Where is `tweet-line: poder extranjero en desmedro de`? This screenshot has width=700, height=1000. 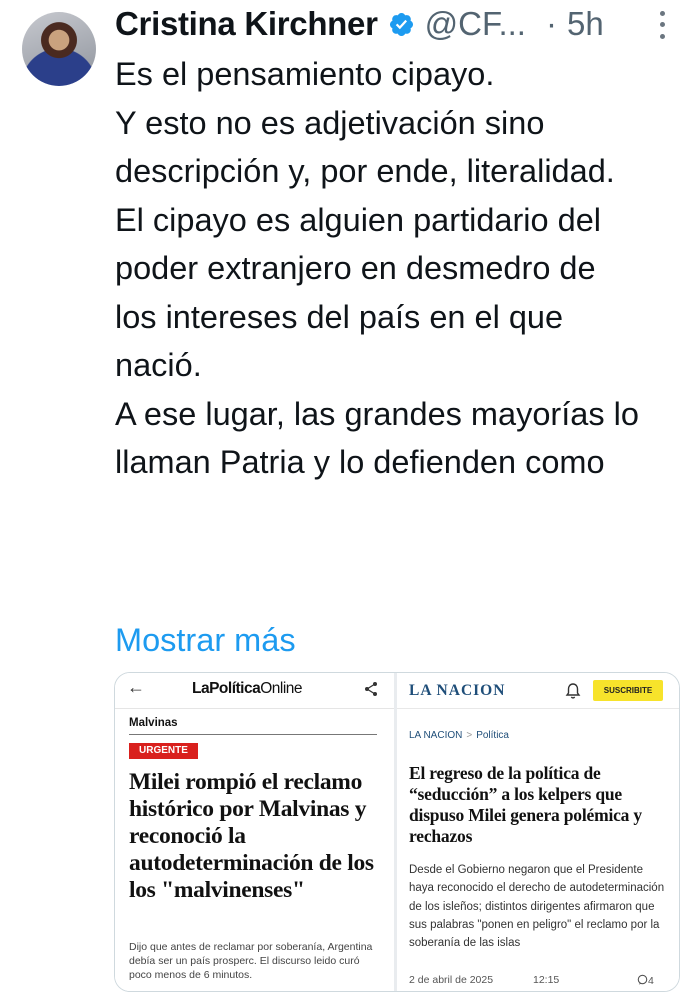
tweet-line: poder extranjero en desmedro de is located at coordinates (355, 268).